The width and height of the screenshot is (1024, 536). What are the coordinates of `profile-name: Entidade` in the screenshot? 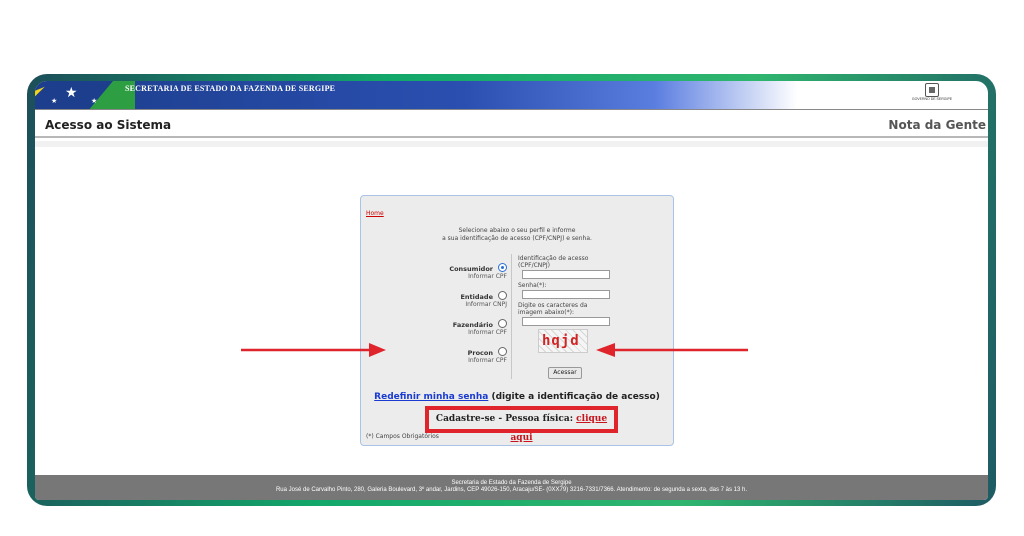 It's located at (476, 297).